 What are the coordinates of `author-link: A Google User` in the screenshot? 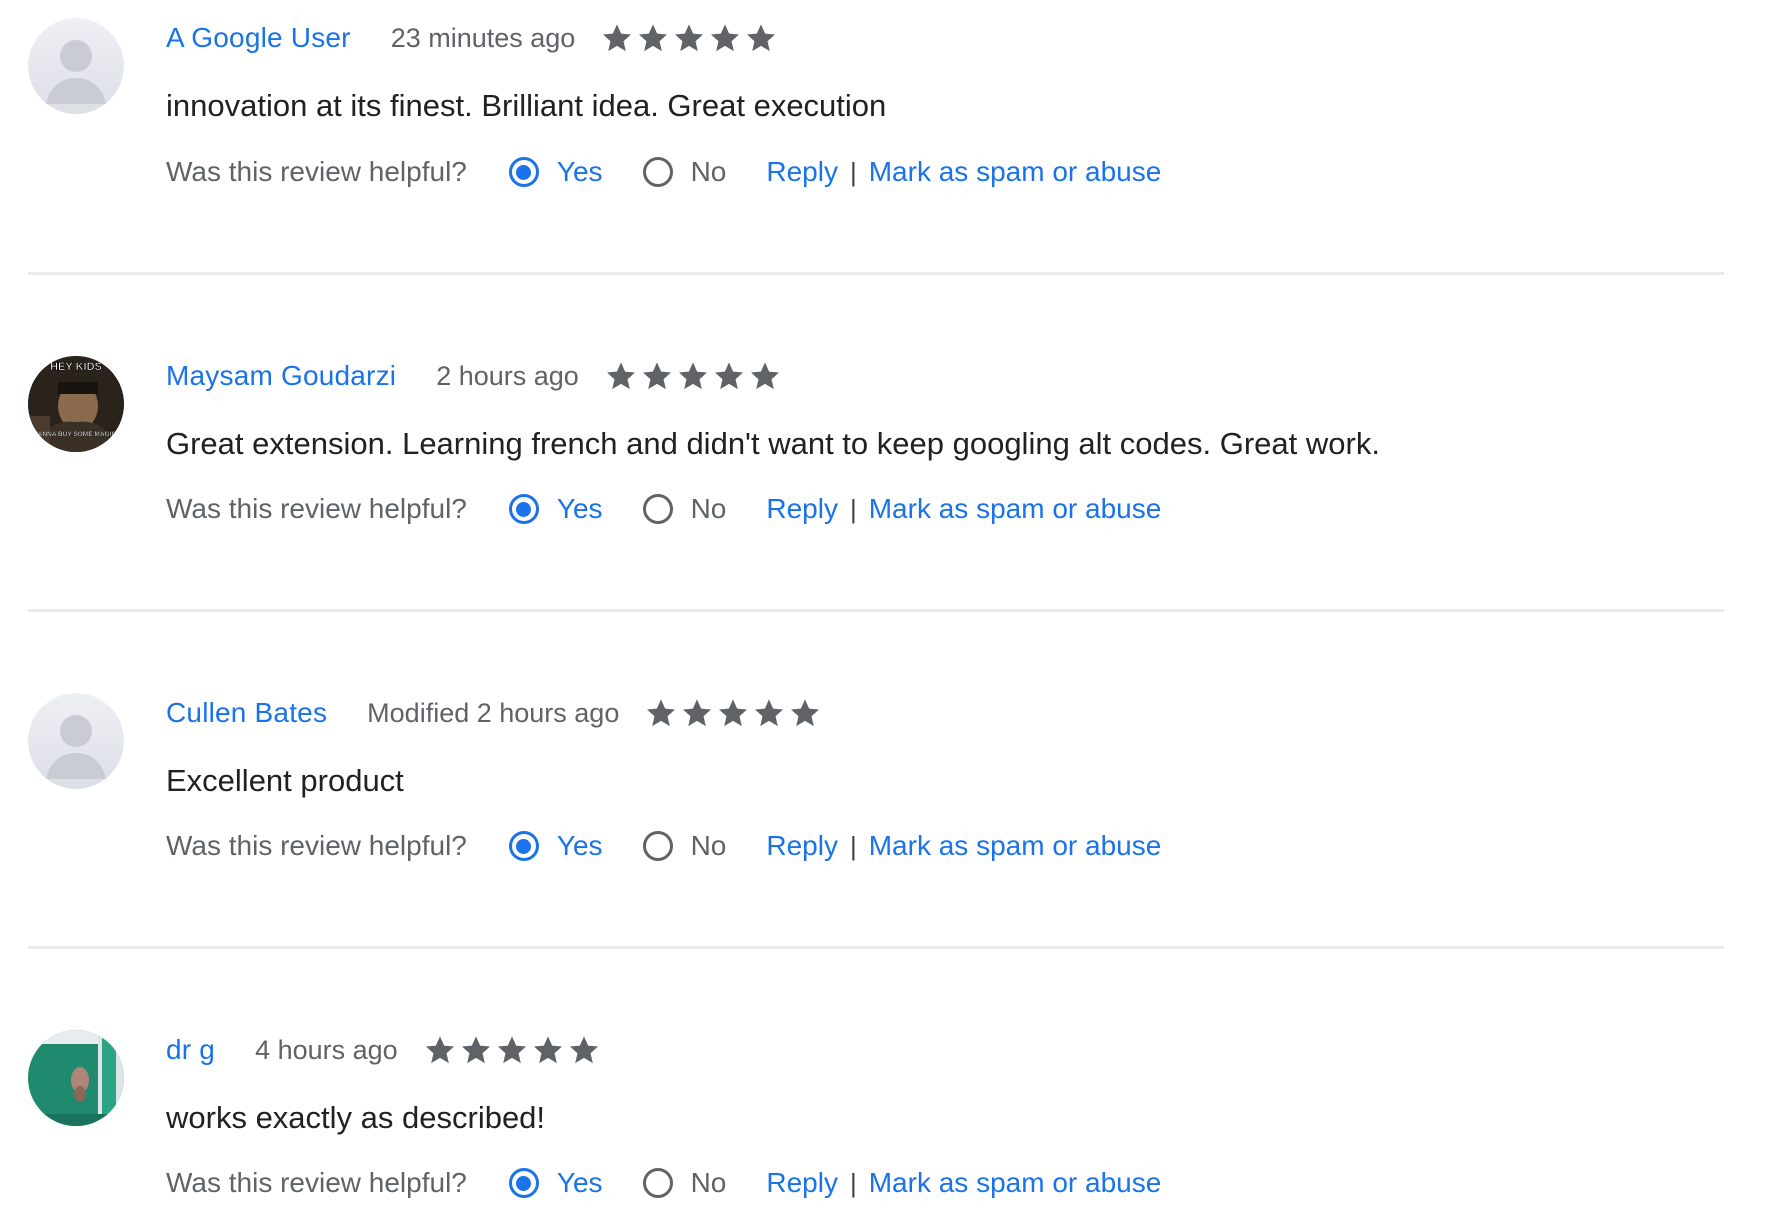 It's located at (258, 38).